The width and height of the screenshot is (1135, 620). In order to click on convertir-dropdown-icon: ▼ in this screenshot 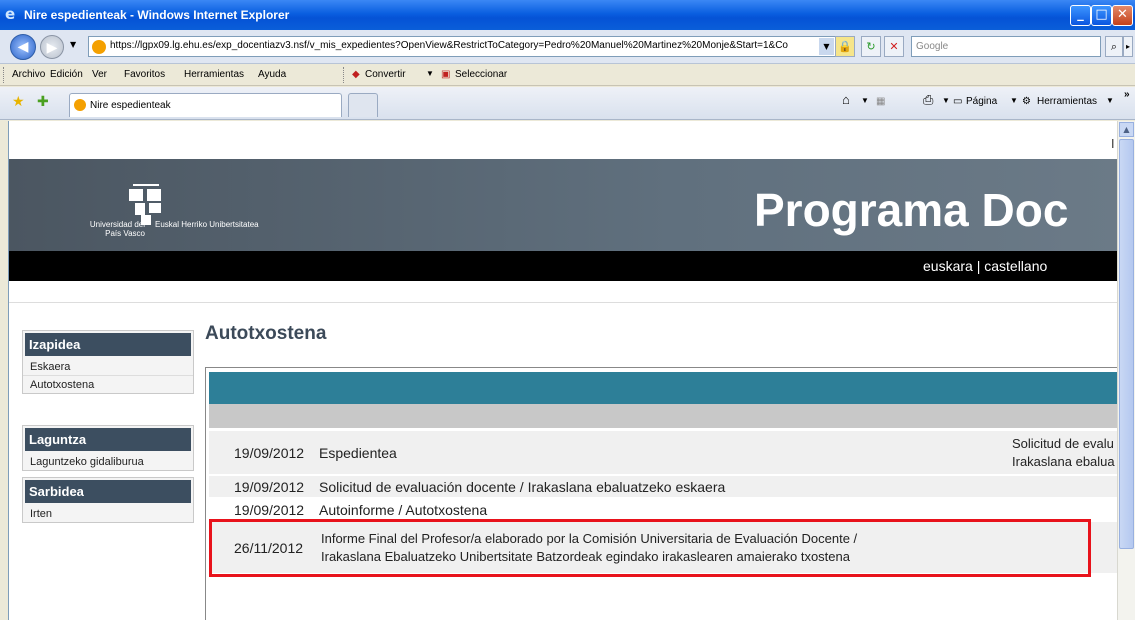, I will do `click(430, 73)`.